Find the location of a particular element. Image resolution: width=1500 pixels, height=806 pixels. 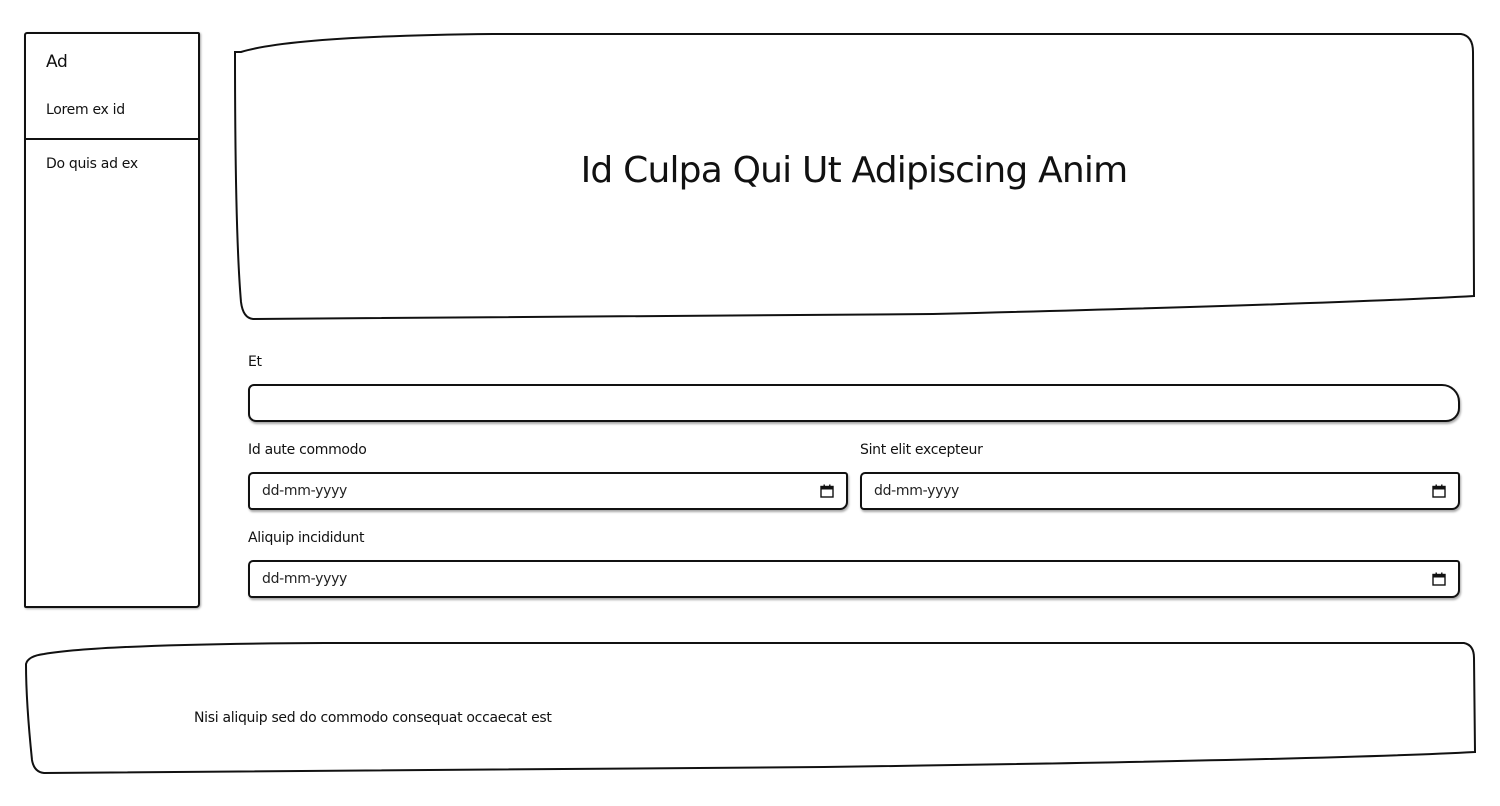

sidebar-header: Ad Lorem ex id is located at coordinates (112, 87).